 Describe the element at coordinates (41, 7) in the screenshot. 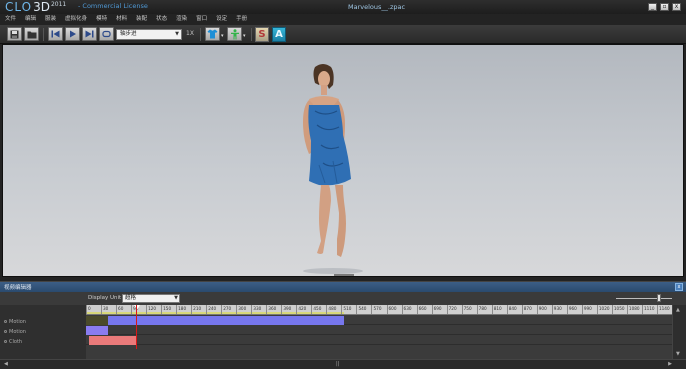

I see `logo-3d: 3D` at that location.